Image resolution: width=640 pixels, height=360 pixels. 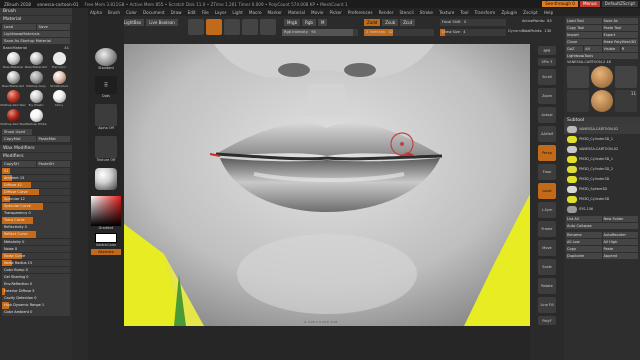 What do you see at coordinates (36, 156) in the screenshot?
I see `modifiers-header: Modifiers` at bounding box center [36, 156].